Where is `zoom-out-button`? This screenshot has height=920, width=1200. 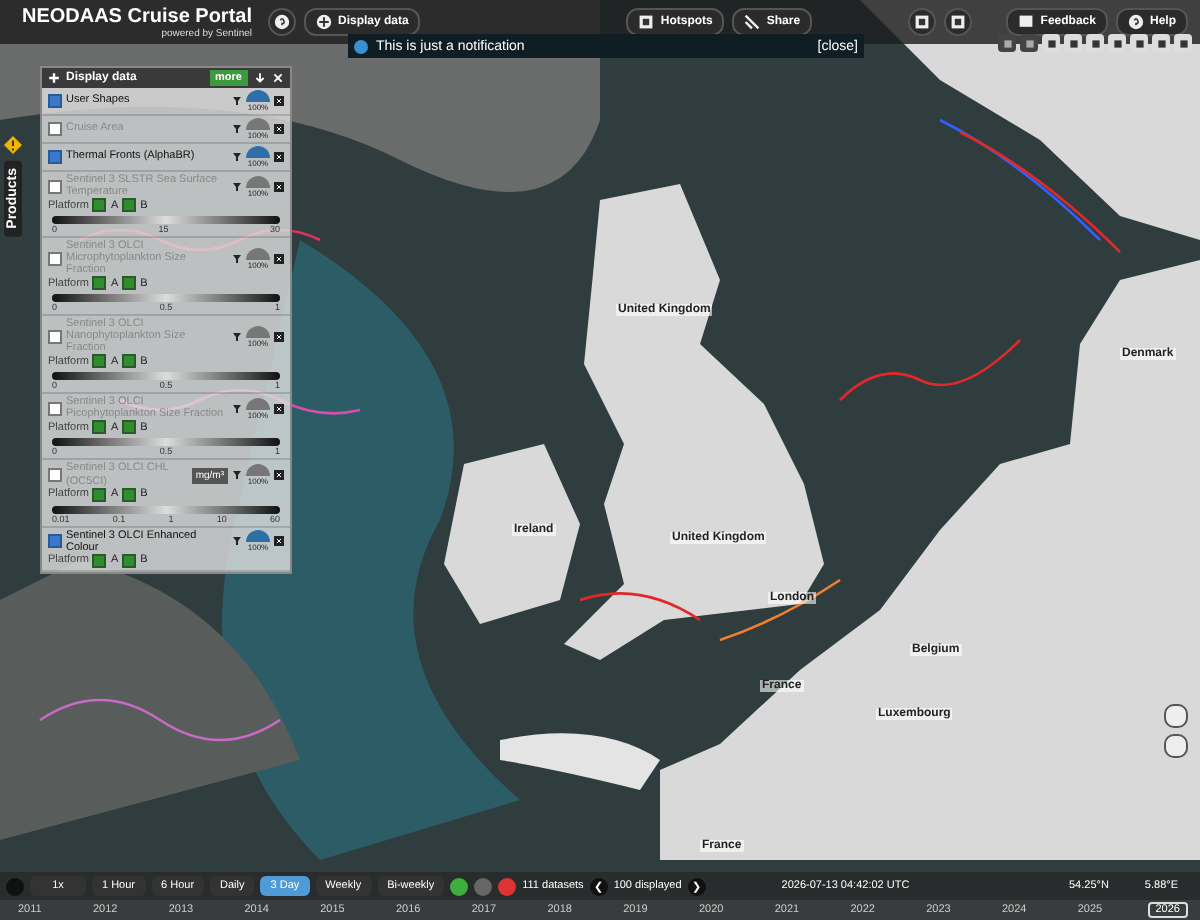
zoom-out-button is located at coordinates (1176, 746).